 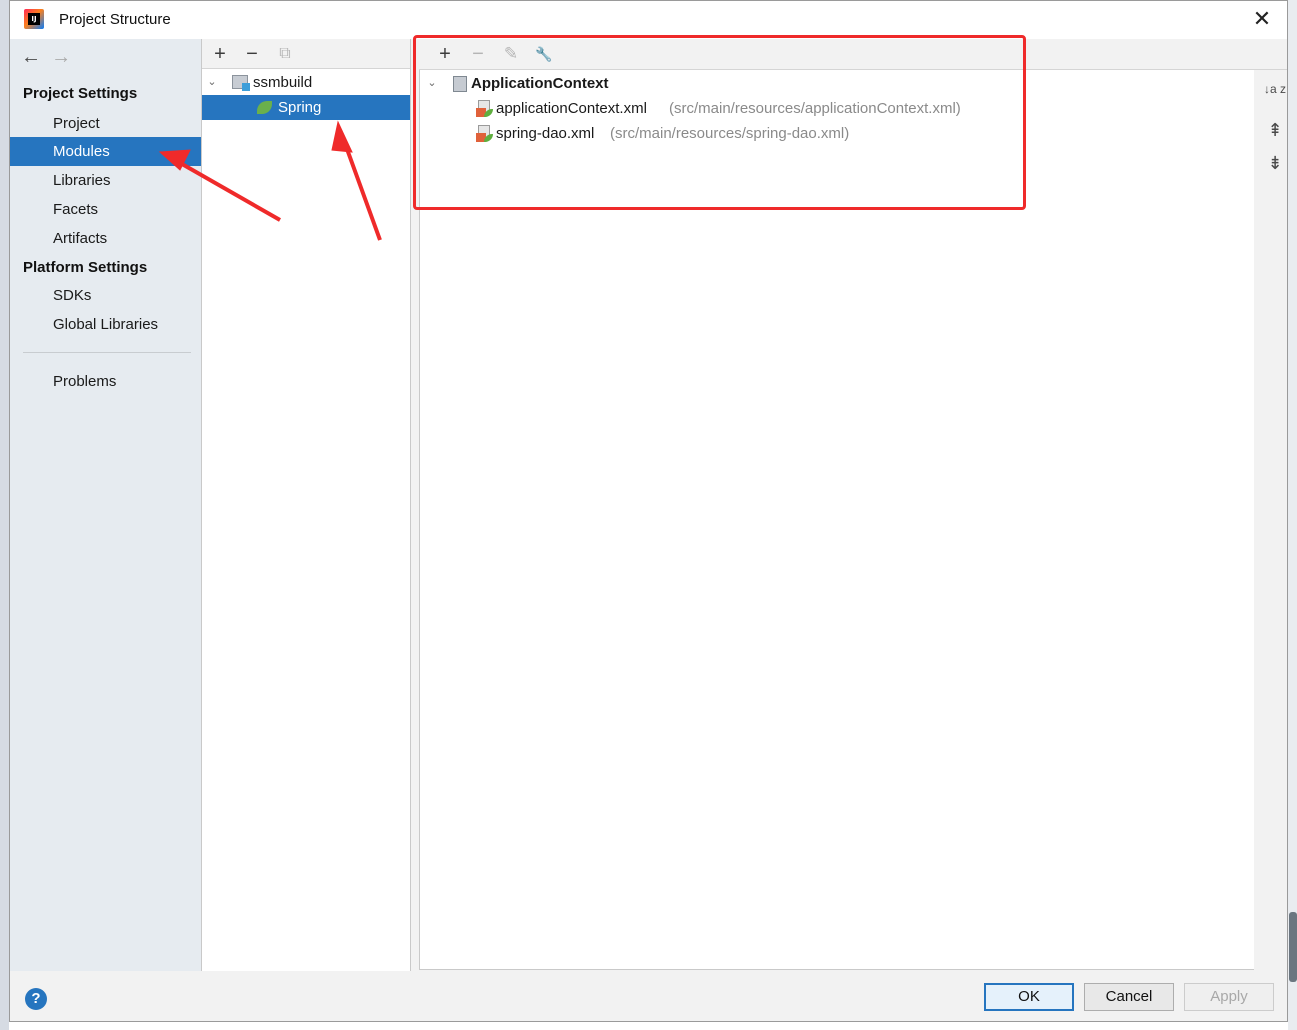 I want to click on dialog-footer: ? OK Cancel Apply, so click(x=648, y=996).